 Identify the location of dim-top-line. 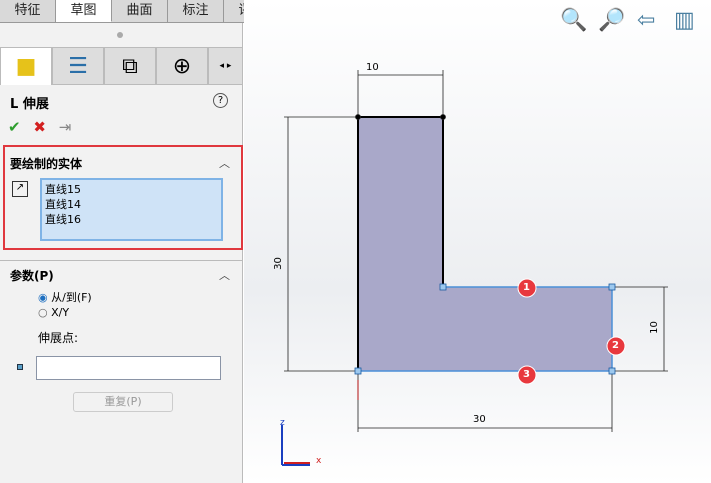
(400, 92).